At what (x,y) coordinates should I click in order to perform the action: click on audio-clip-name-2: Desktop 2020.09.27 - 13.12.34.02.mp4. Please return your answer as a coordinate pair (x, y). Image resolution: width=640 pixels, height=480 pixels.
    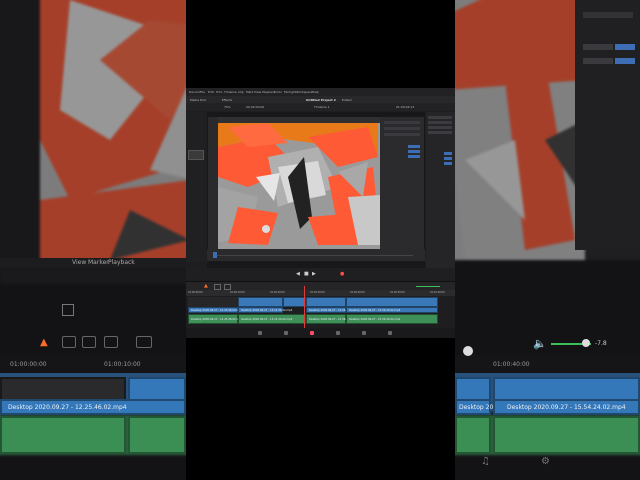
    Looking at the image, I should click on (267, 319).